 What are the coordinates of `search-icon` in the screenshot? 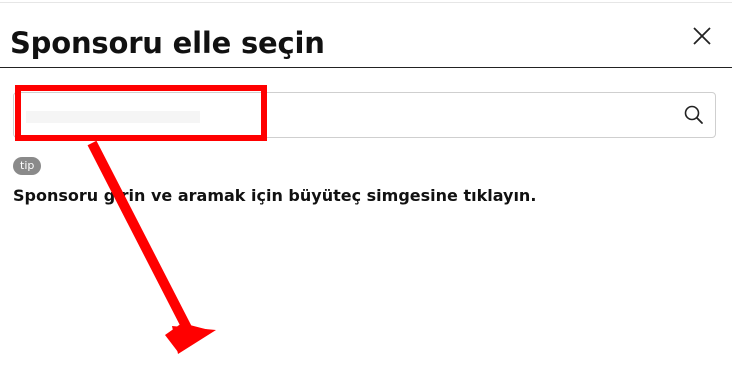 It's located at (693, 114).